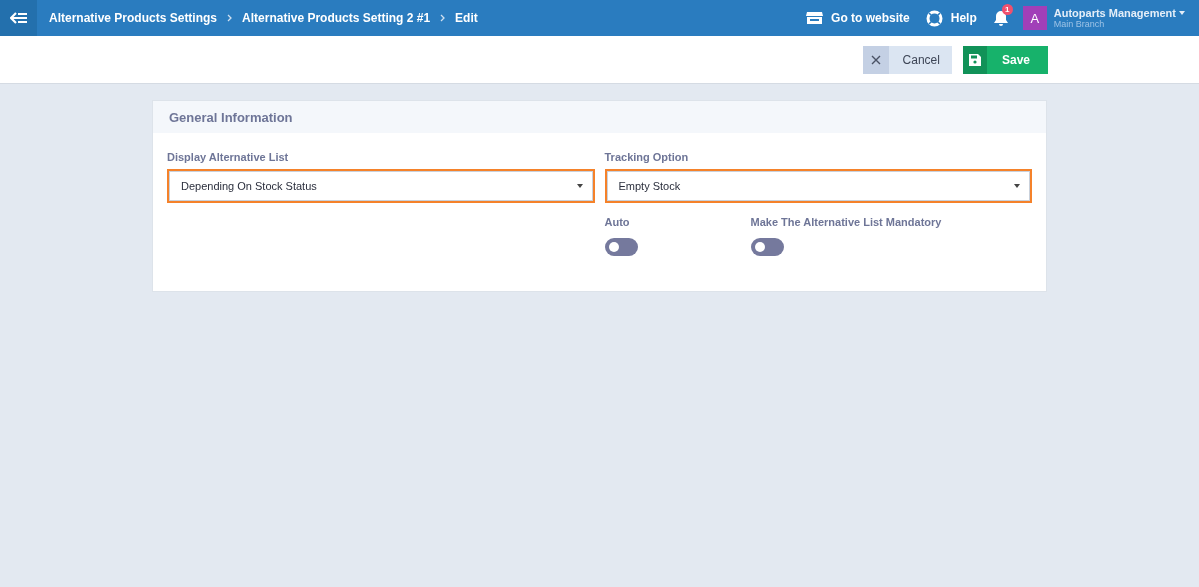 Image resolution: width=1199 pixels, height=587 pixels. Describe the element at coordinates (858, 18) in the screenshot. I see `header-link: Go to website` at that location.